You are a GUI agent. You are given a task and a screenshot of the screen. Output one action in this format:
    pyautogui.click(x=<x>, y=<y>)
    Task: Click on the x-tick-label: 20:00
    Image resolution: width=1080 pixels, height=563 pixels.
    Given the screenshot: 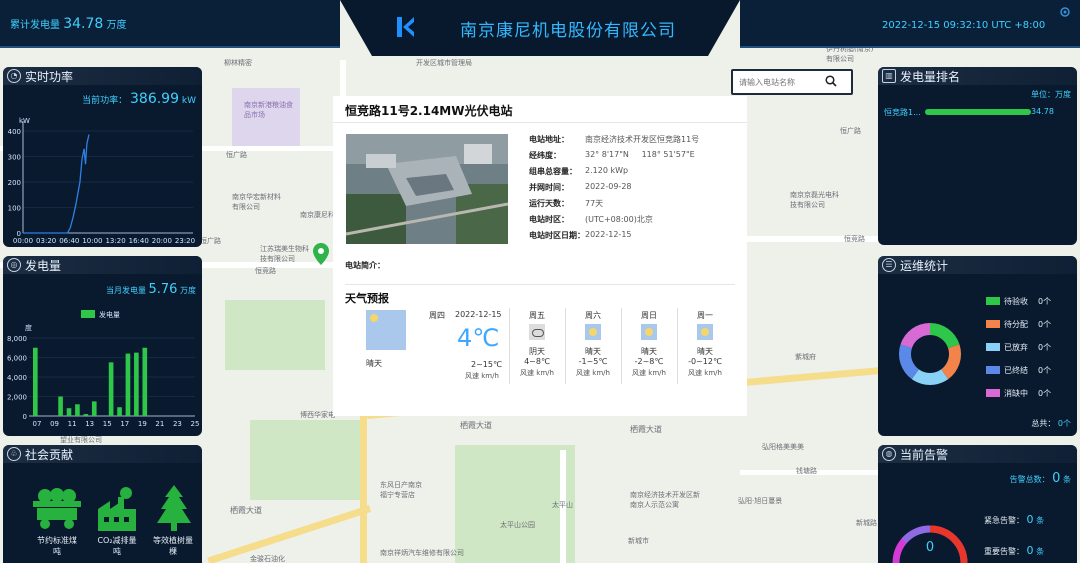 What is the action you would take?
    pyautogui.click(x=162, y=241)
    